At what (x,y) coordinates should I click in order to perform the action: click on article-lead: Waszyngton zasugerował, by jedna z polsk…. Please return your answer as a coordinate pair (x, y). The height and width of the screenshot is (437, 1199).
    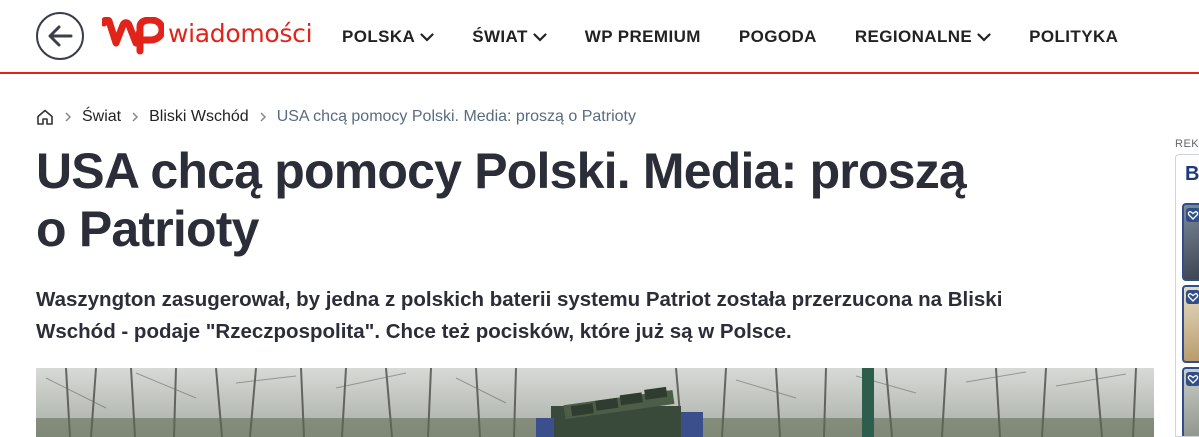
    Looking at the image, I should click on (576, 316).